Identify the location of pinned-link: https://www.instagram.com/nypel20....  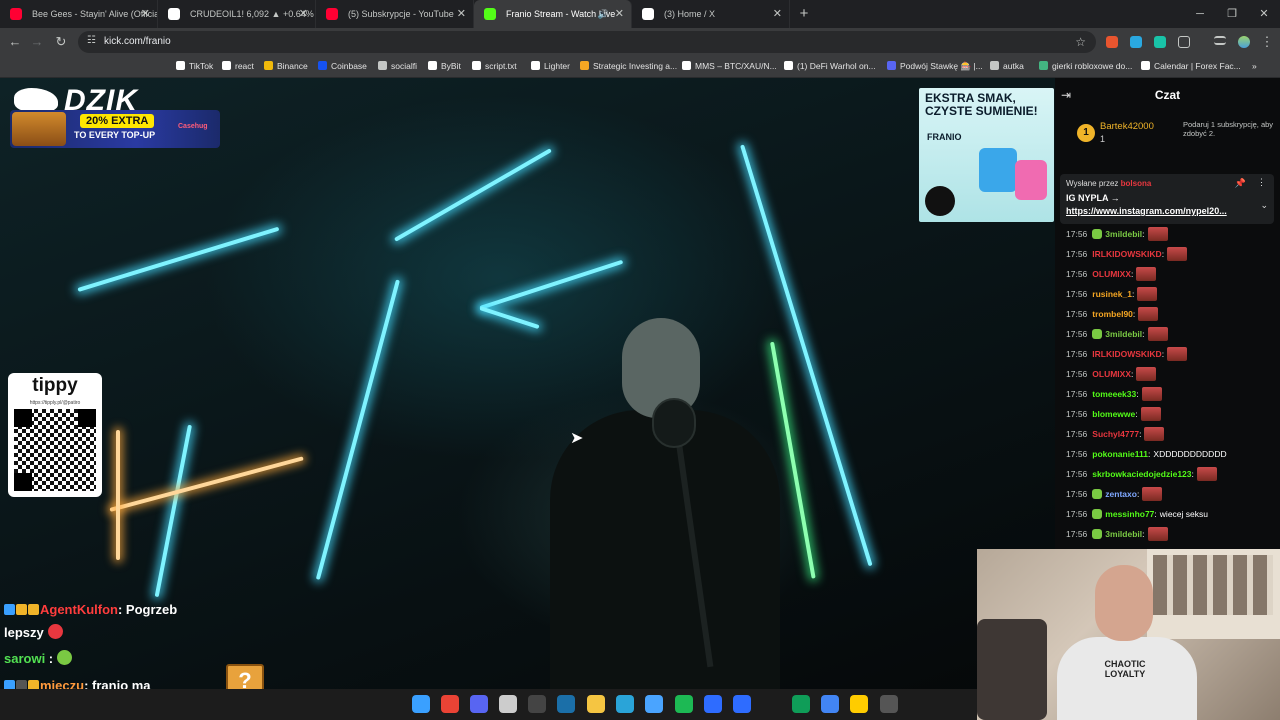
(1146, 211).